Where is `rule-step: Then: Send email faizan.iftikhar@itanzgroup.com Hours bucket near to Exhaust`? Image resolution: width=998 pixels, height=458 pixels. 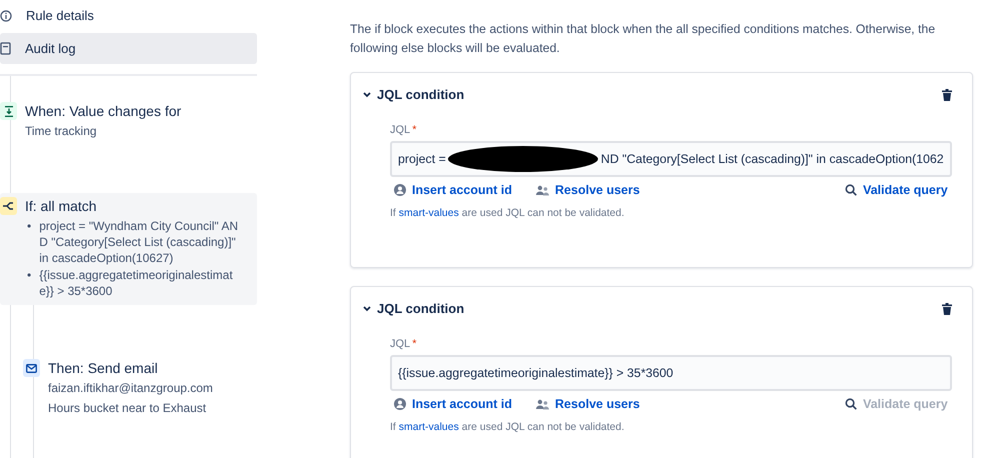
rule-step: Then: Send email faizan.iftikhar@itanzgroup.com Hours bucket near to Exhaust is located at coordinates (140, 388).